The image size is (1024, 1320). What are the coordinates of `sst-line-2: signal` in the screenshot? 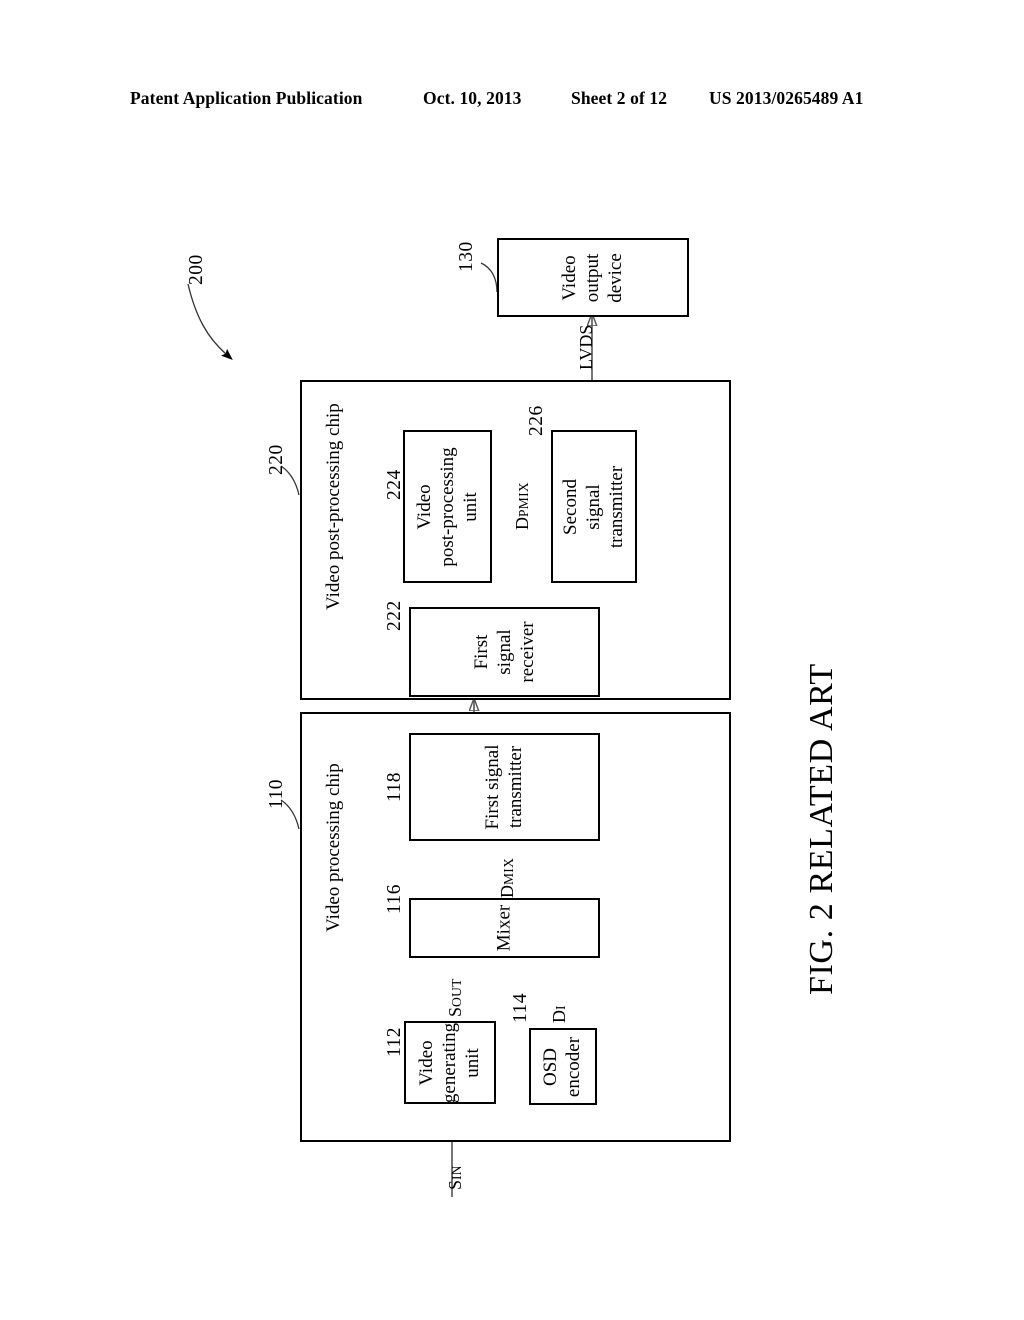 It's located at (593, 506).